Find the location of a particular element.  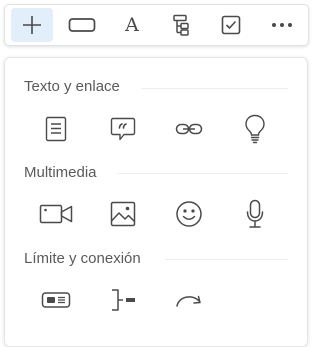

microphone-button is located at coordinates (255, 214).